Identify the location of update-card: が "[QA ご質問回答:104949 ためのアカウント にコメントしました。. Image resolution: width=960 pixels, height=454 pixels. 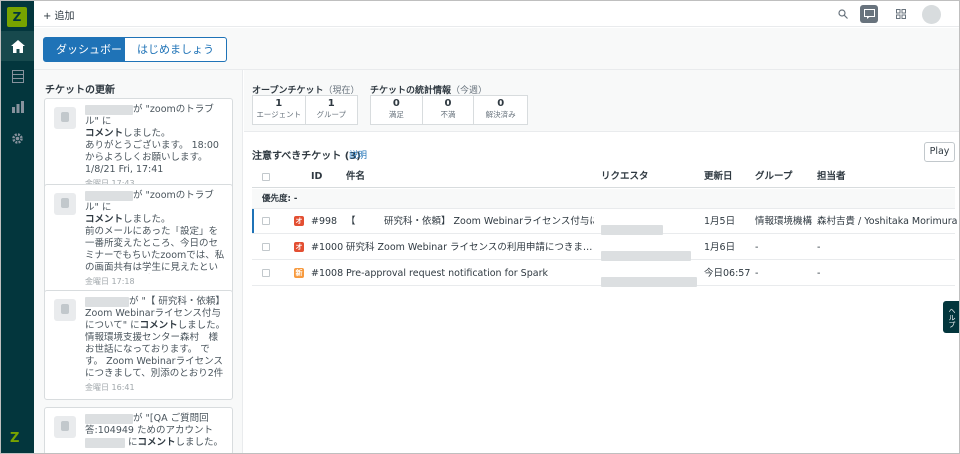
(138, 430).